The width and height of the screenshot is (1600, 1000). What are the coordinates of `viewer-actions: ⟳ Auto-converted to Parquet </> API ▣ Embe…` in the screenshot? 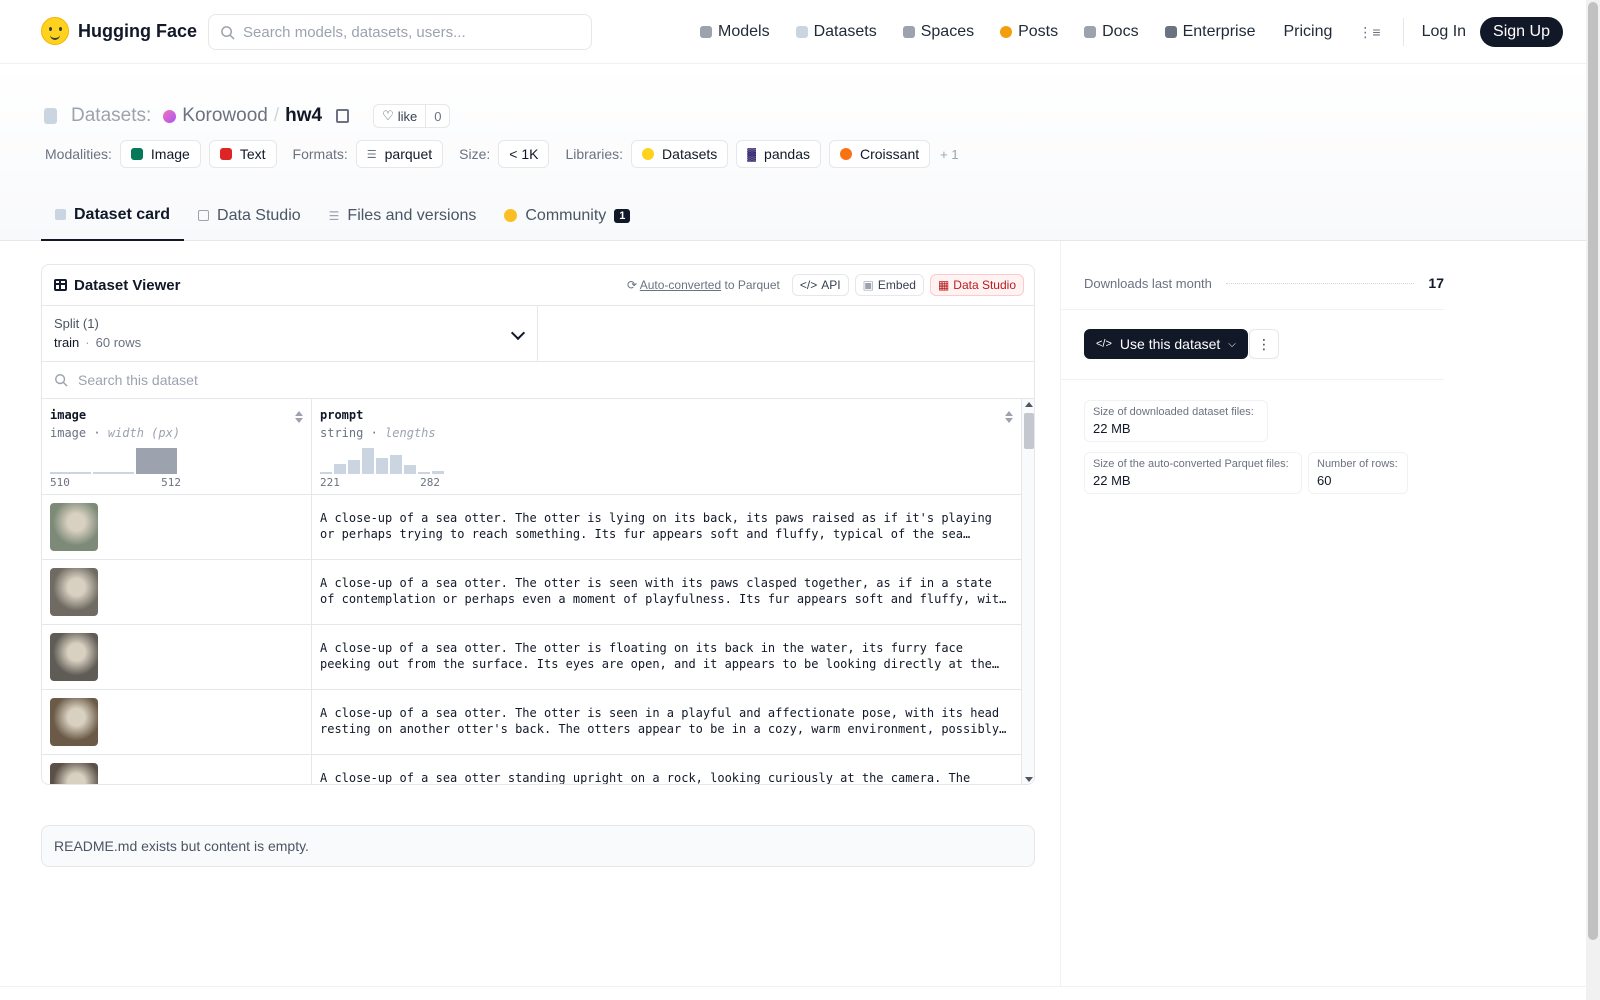 It's located at (825, 285).